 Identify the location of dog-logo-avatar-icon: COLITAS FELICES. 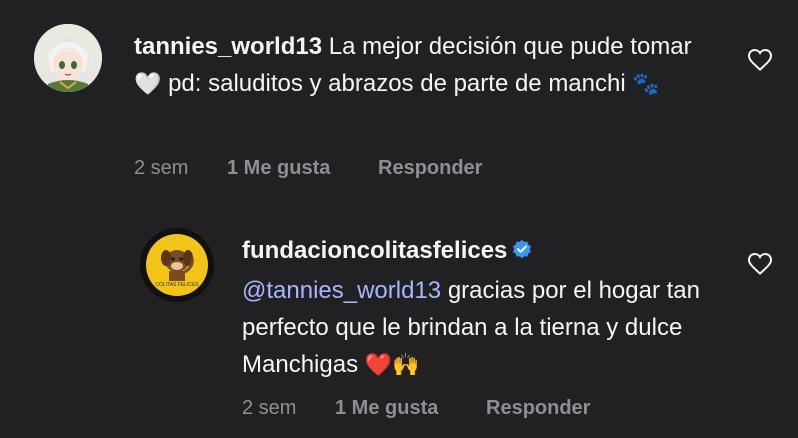
(177, 265).